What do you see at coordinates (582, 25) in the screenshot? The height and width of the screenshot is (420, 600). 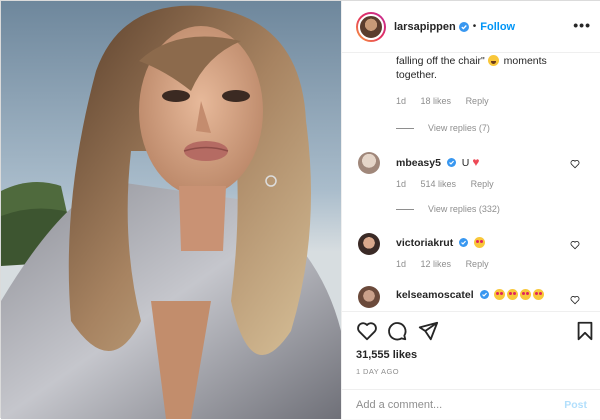 I see `more-options-icon: •••` at bounding box center [582, 25].